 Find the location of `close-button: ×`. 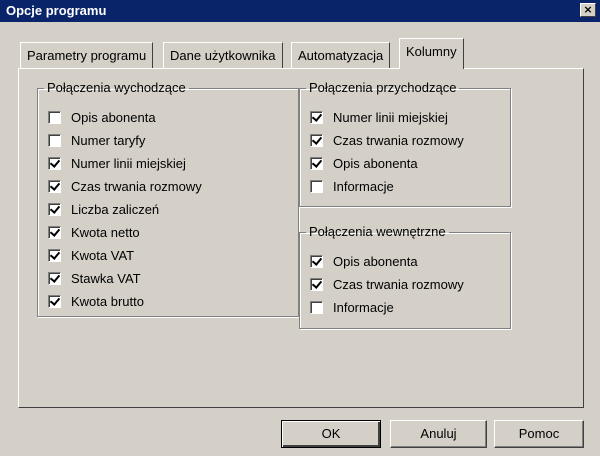

close-button: × is located at coordinates (588, 10).